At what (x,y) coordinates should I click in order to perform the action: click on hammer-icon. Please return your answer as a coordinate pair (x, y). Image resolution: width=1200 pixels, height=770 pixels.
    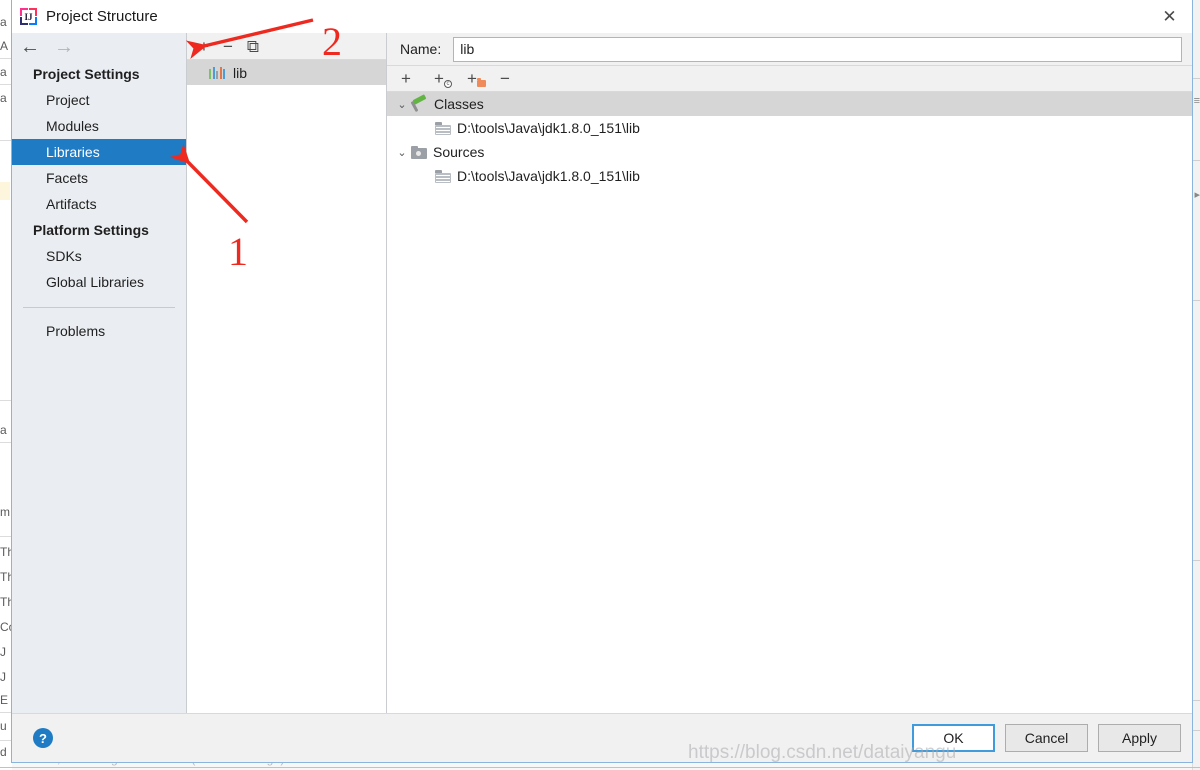
    Looking at the image, I should click on (419, 102).